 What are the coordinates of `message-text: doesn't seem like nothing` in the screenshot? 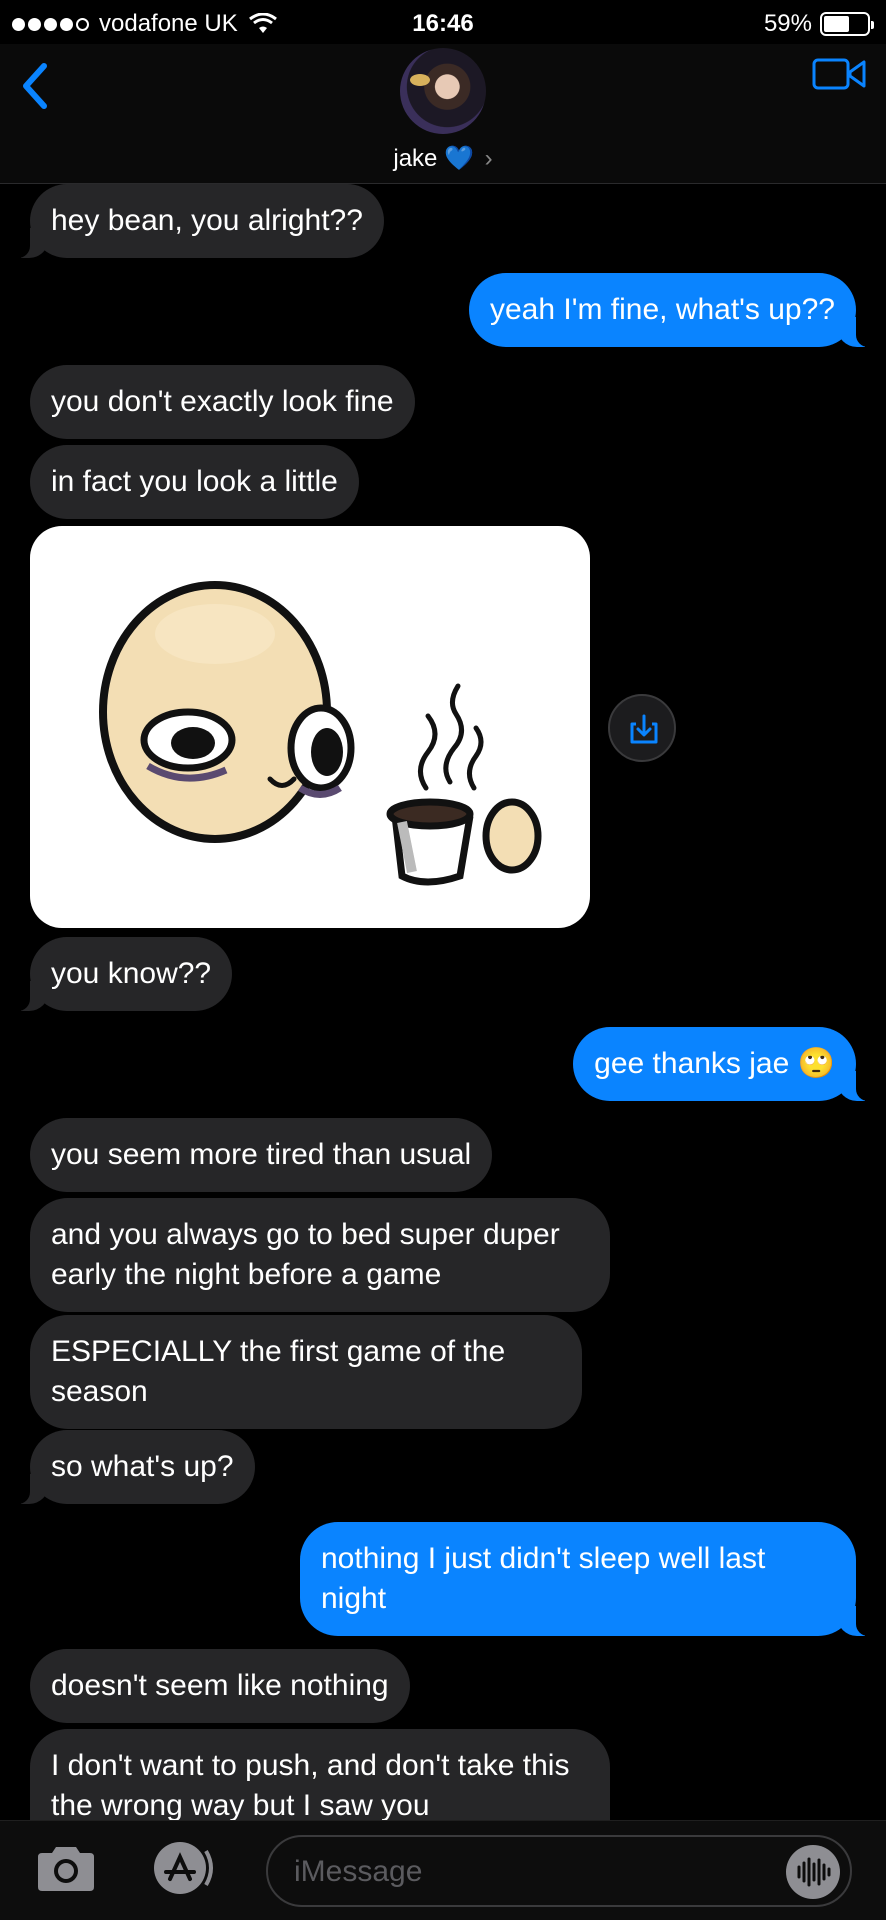 It's located at (220, 1685).